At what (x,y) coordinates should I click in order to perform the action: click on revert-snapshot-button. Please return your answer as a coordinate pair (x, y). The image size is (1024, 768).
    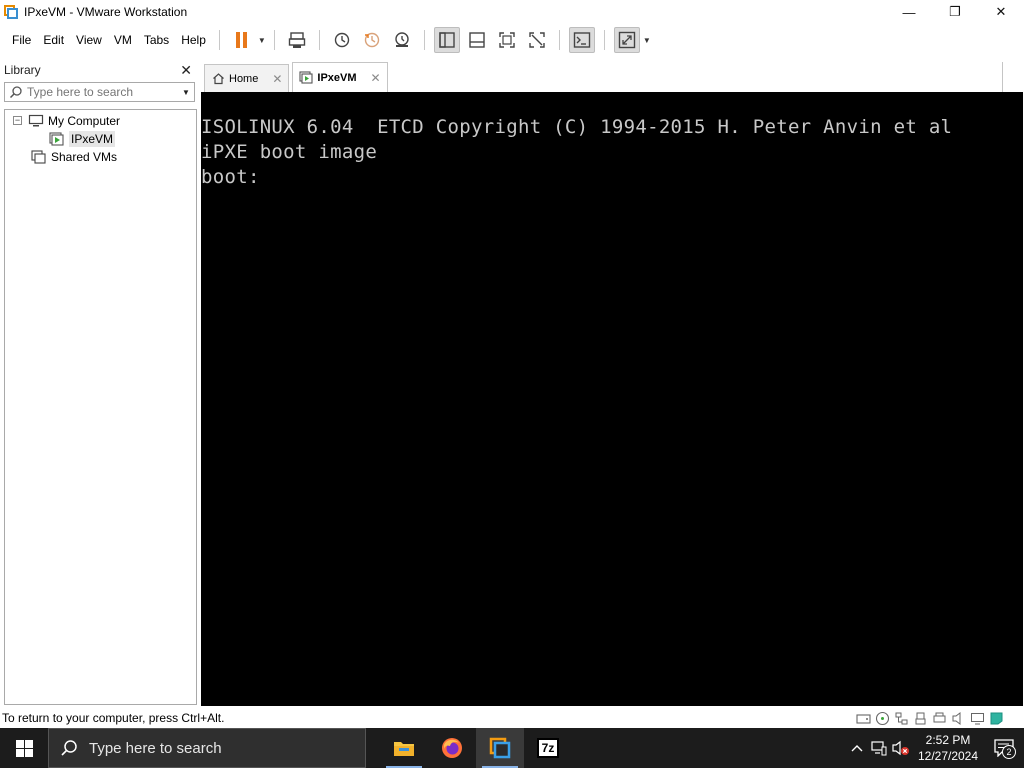
    Looking at the image, I should click on (372, 40).